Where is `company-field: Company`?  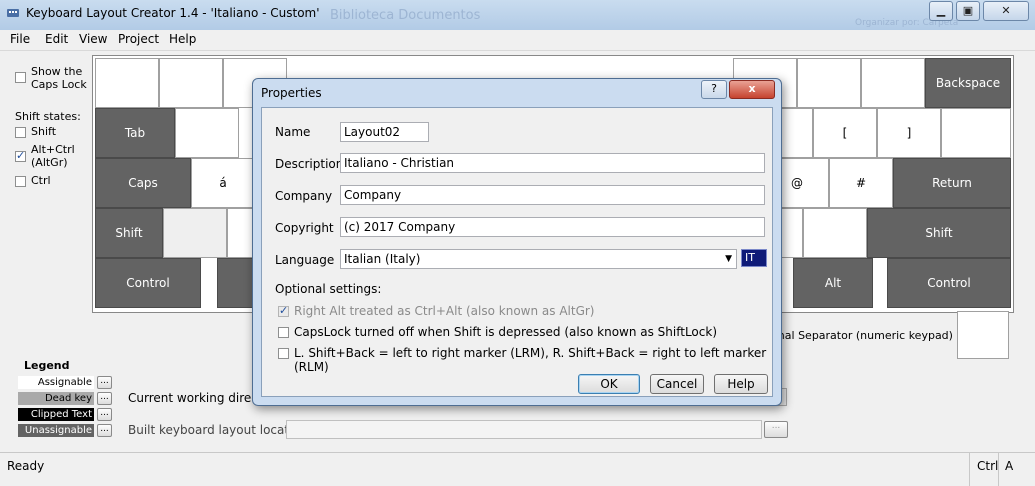
company-field: Company is located at coordinates (552, 195).